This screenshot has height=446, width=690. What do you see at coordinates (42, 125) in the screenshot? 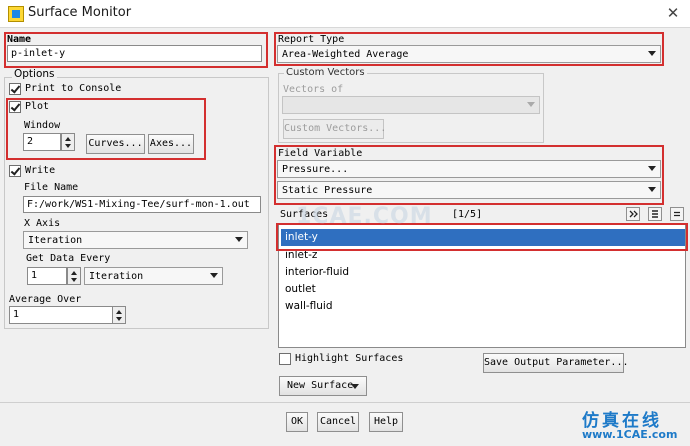
I see `window-label: Window` at bounding box center [42, 125].